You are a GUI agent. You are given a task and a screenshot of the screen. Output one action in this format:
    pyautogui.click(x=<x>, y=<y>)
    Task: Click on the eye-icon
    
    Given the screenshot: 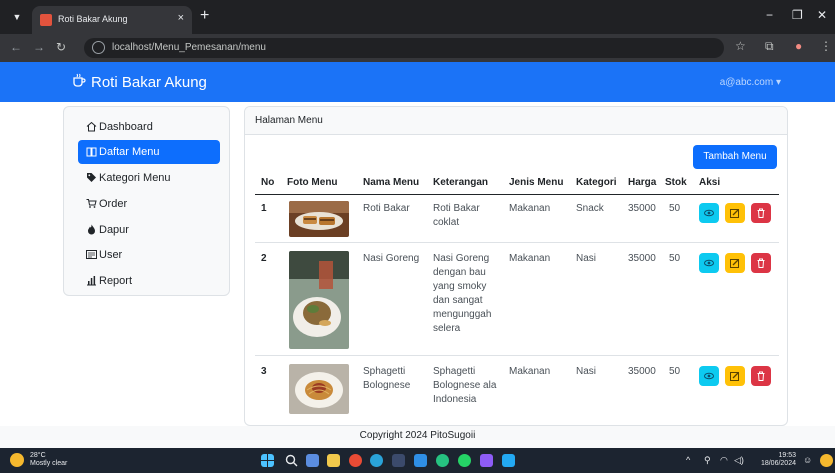 What is the action you would take?
    pyautogui.click(x=709, y=376)
    